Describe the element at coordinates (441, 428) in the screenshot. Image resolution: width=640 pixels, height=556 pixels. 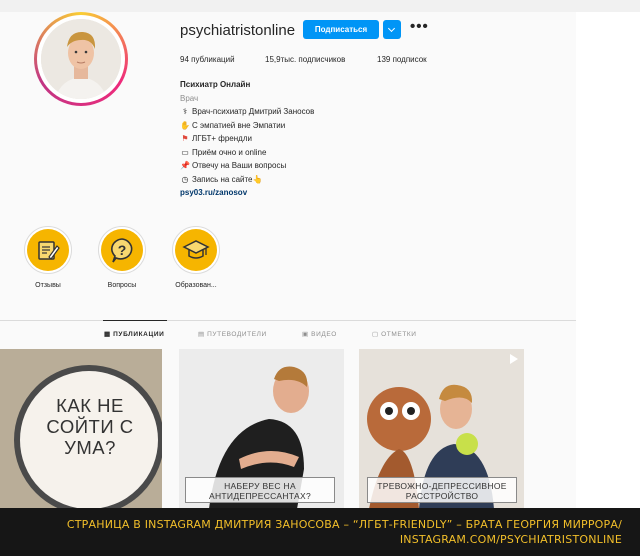
I see `post-tile: ТРЕВОЖНО-ДЕПРЕССИВНОЕ РАССТРОЙСТВО` at that location.